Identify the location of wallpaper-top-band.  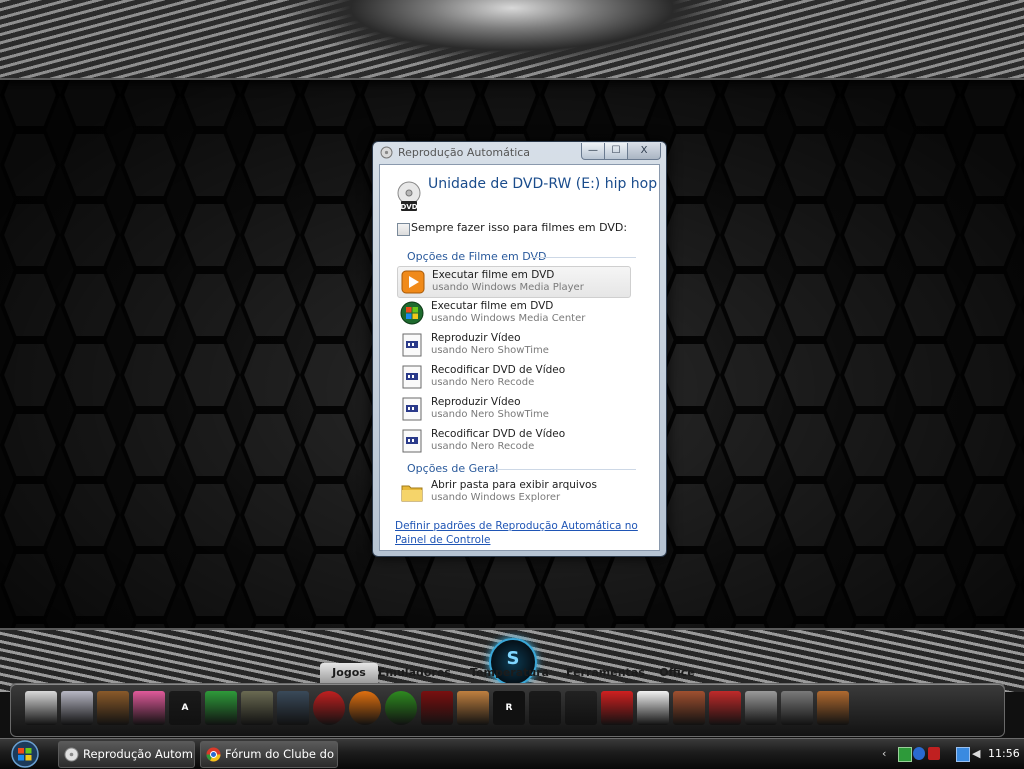
(512, 40).